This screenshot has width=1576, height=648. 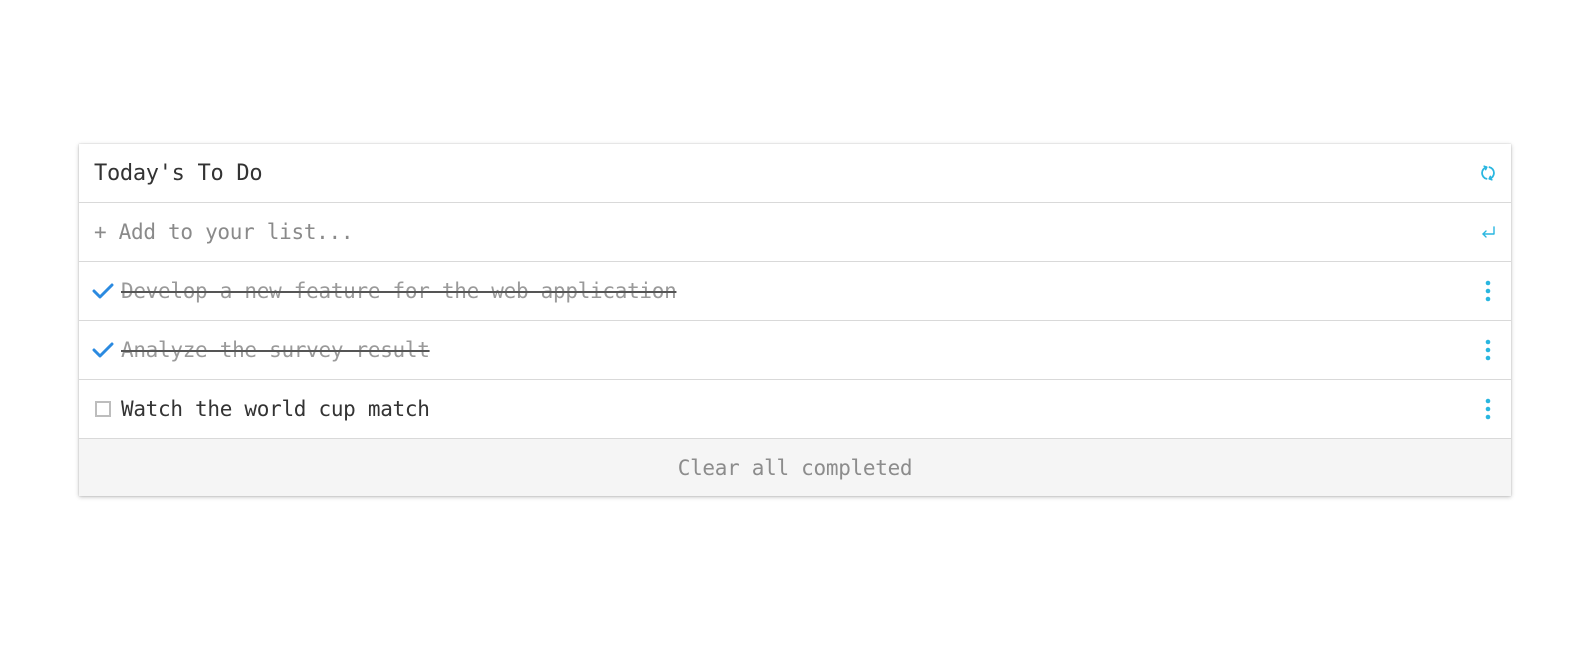 I want to click on item-text: Watch the world cup match, so click(x=275, y=409).